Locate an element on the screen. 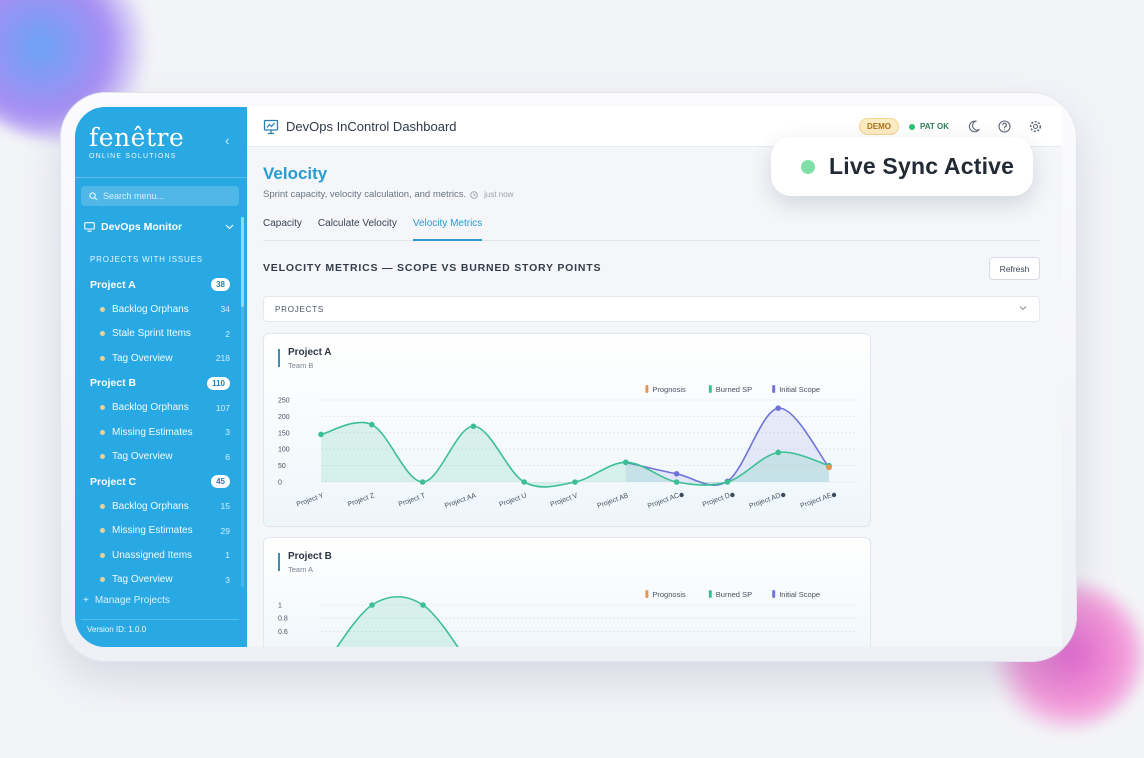  sidebar-search is located at coordinates (160, 196).